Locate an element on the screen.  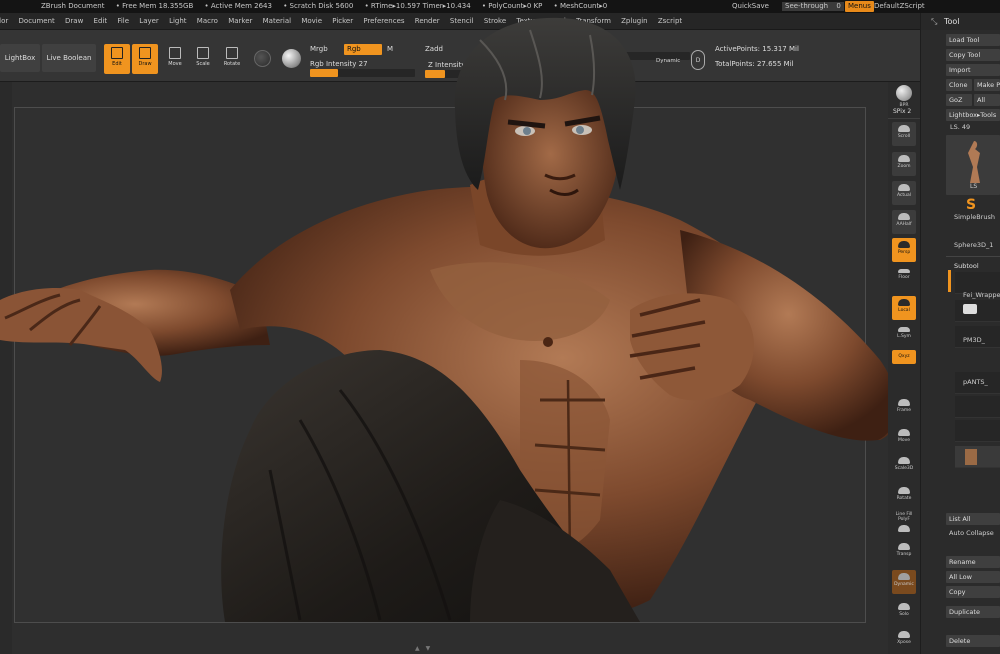
menu-marker: Marker is located at coordinates (240, 21).